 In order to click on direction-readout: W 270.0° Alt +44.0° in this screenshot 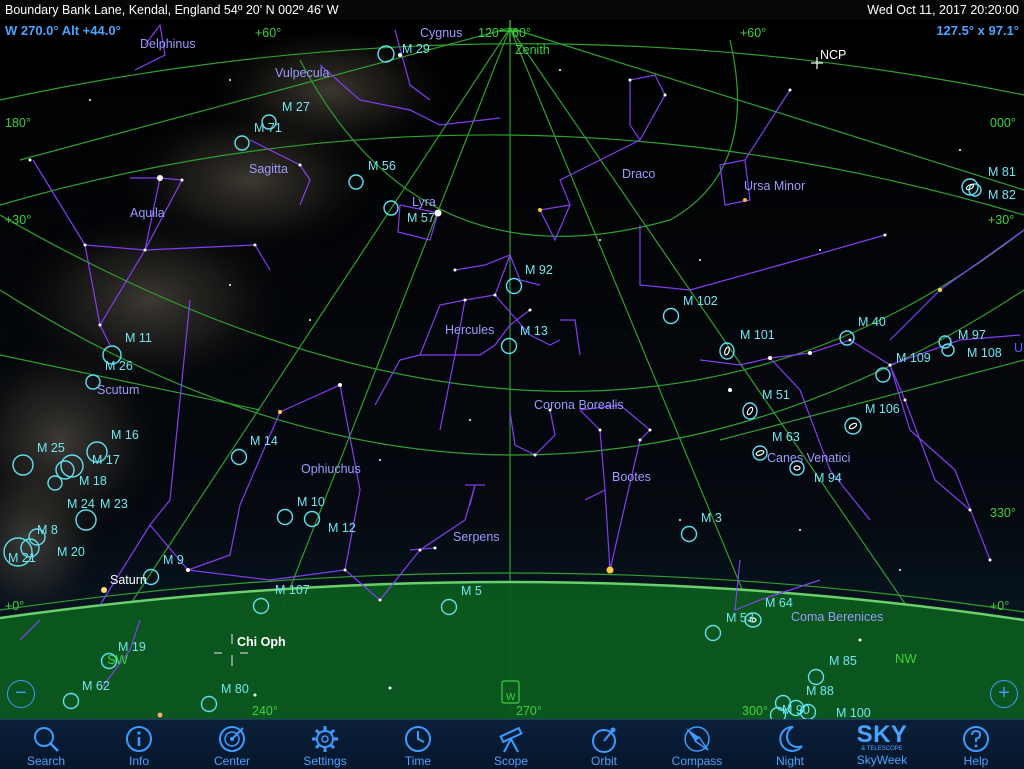, I will do `click(63, 30)`.